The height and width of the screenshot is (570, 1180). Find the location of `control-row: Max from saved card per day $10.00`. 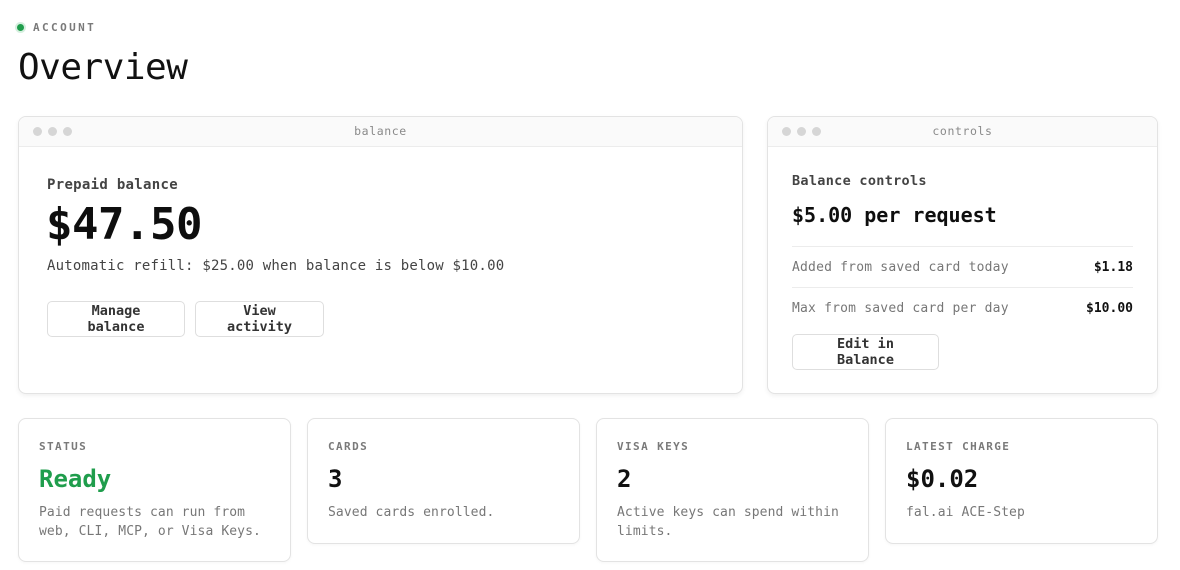

control-row: Max from saved card per day $10.00 is located at coordinates (962, 307).